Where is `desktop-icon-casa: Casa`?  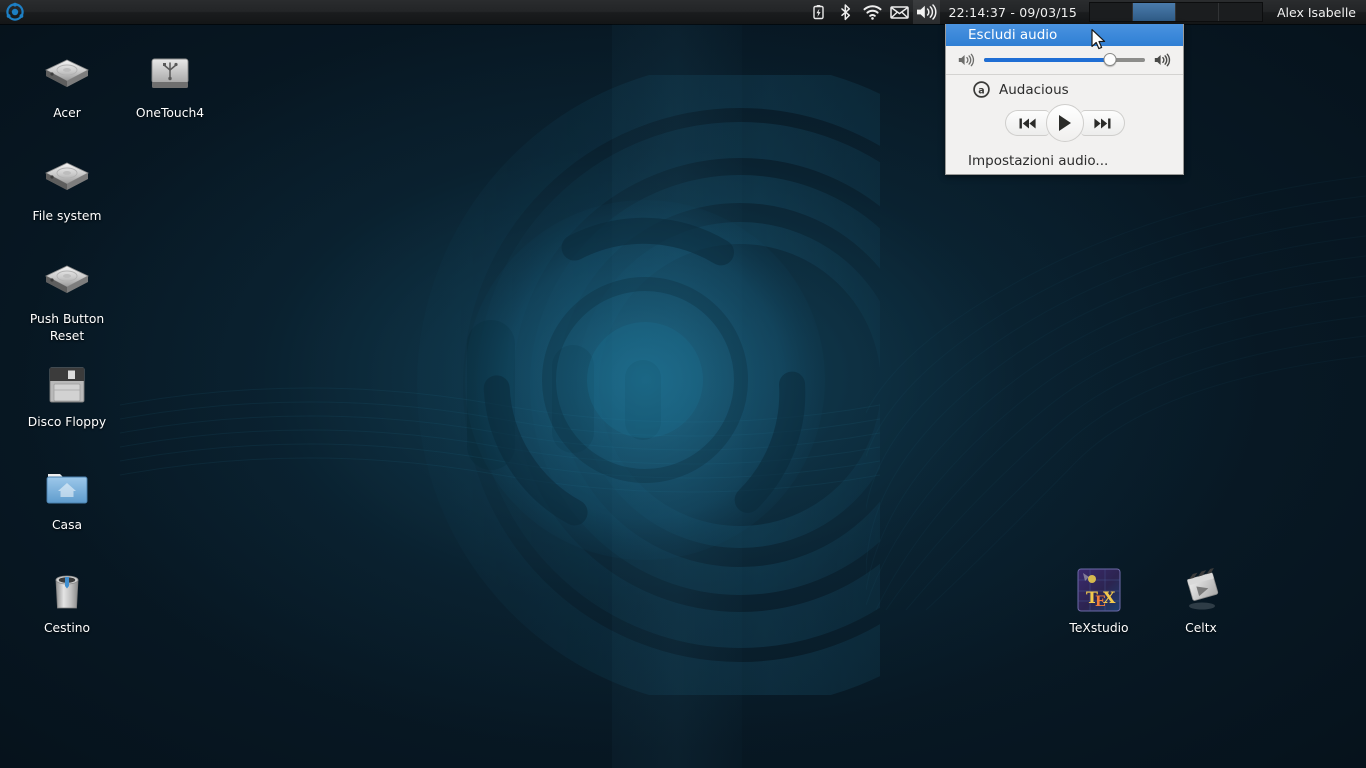
desktop-icon-casa: Casa is located at coordinates (67, 498).